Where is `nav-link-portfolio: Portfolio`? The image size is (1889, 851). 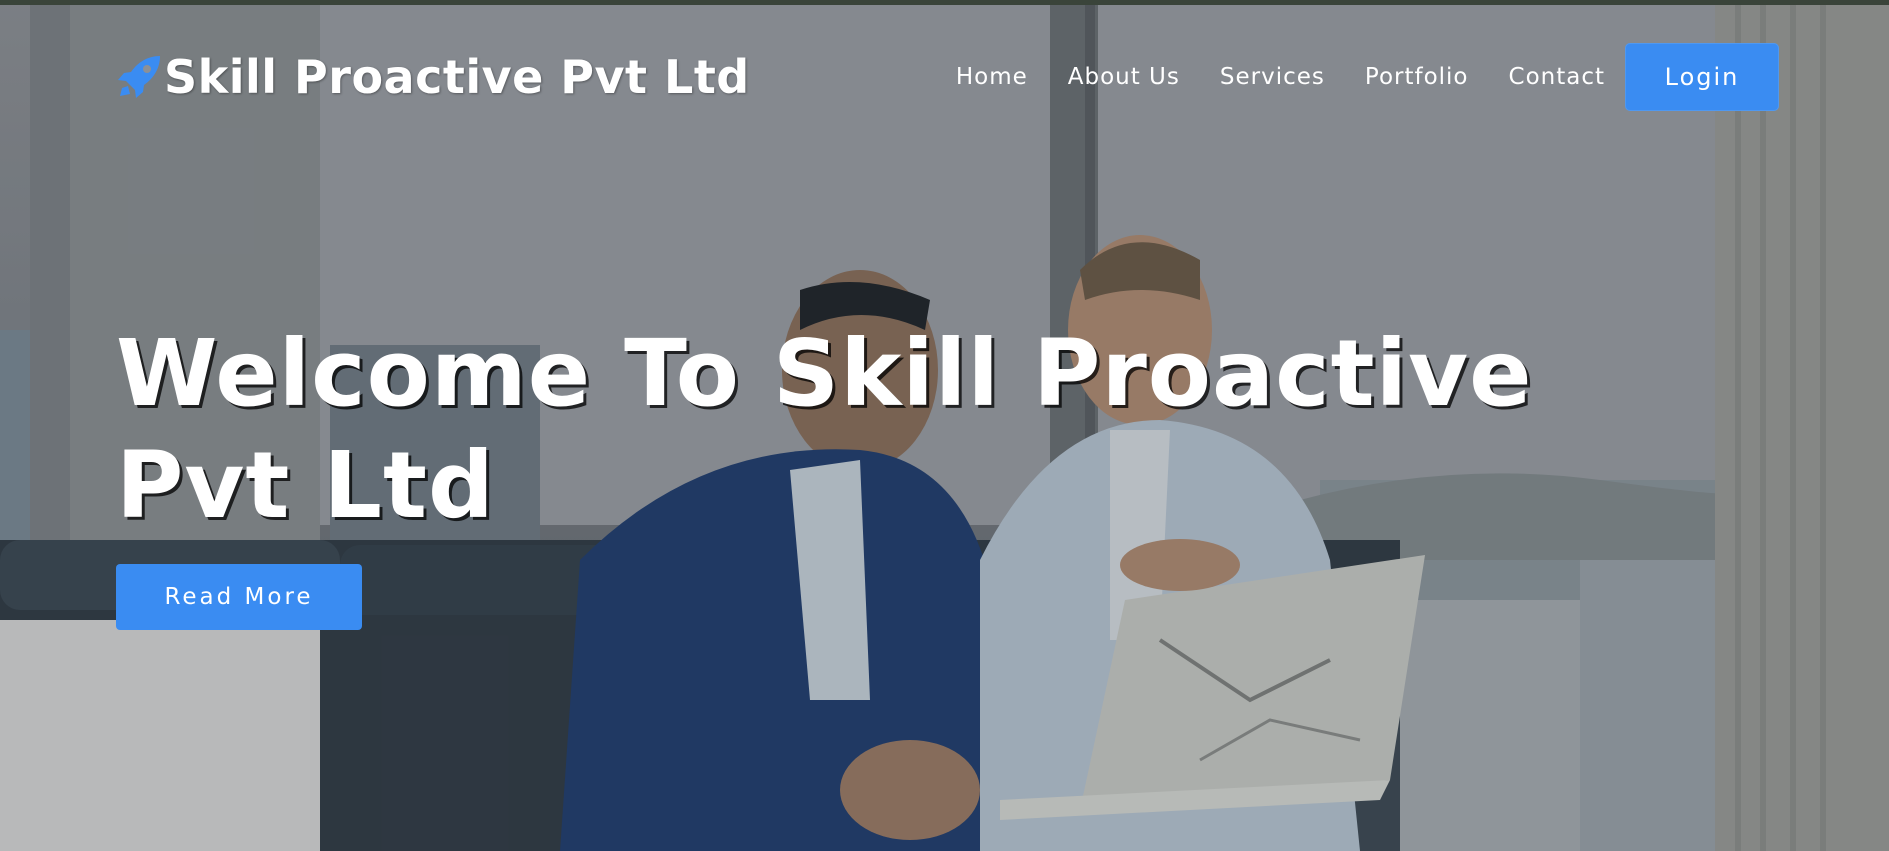 nav-link-portfolio: Portfolio is located at coordinates (1417, 77).